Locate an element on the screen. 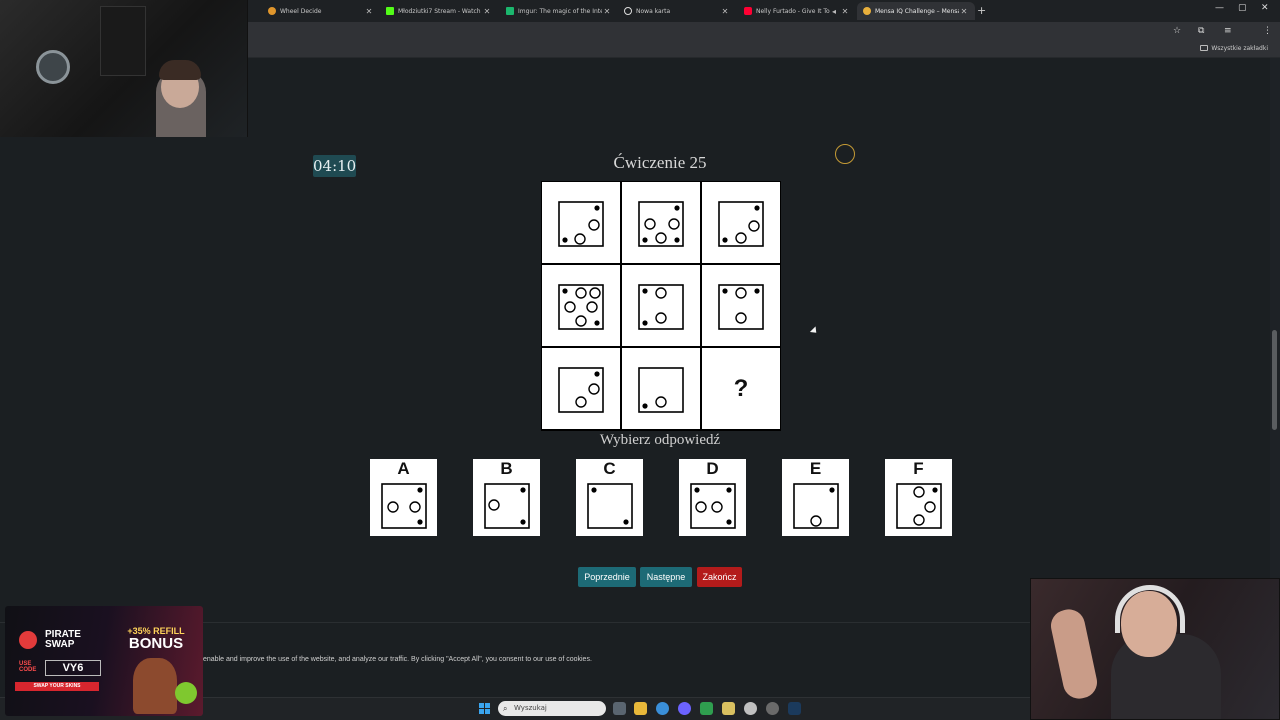 The image size is (1280, 720). mensa-favicon-icon is located at coordinates (867, 11).